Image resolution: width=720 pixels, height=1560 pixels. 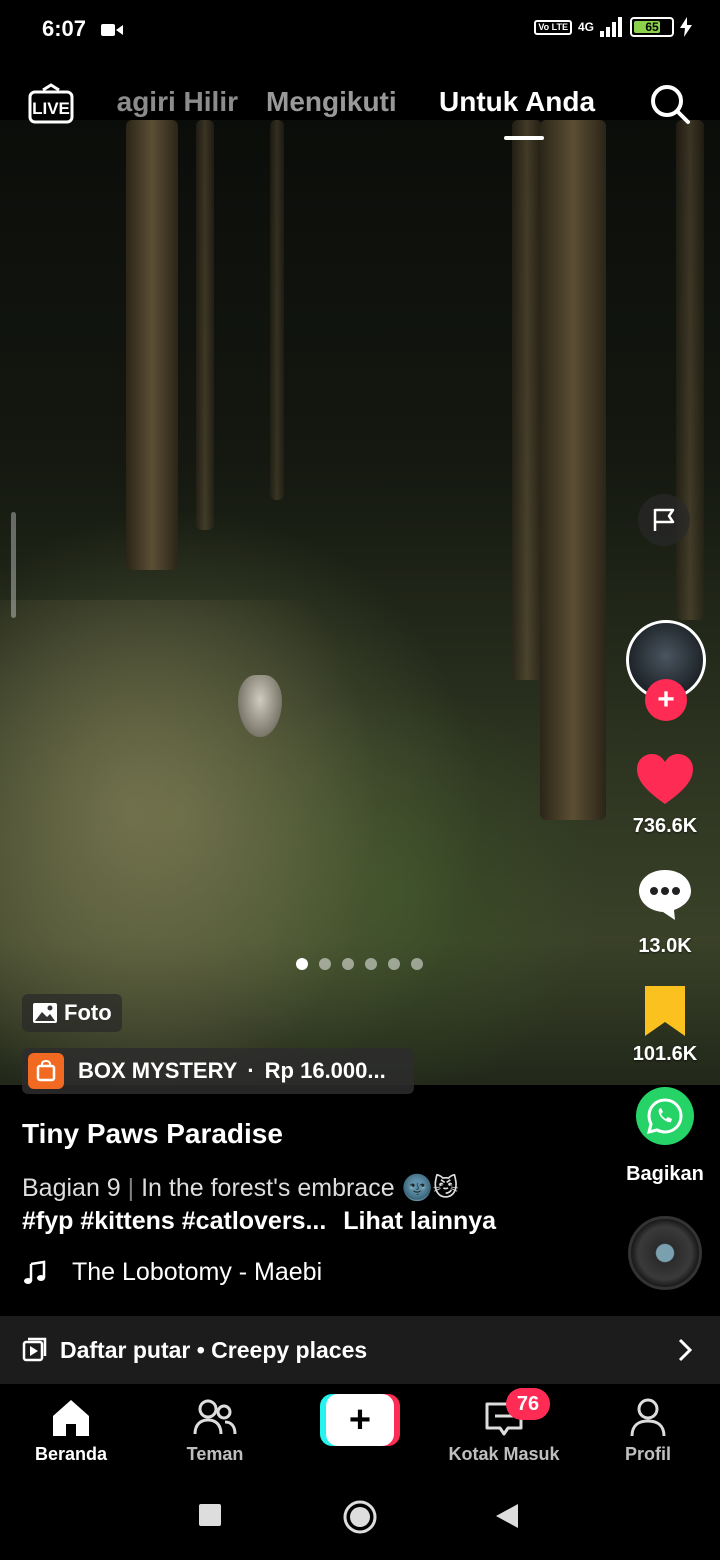 I want to click on create-button: +, so click(x=360, y=1420).